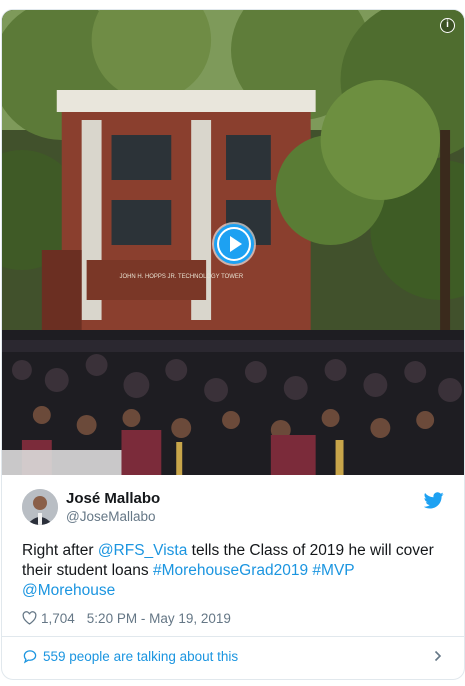 The width and height of the screenshot is (465, 686). Describe the element at coordinates (447, 25) in the screenshot. I see `info-icon: i` at that location.